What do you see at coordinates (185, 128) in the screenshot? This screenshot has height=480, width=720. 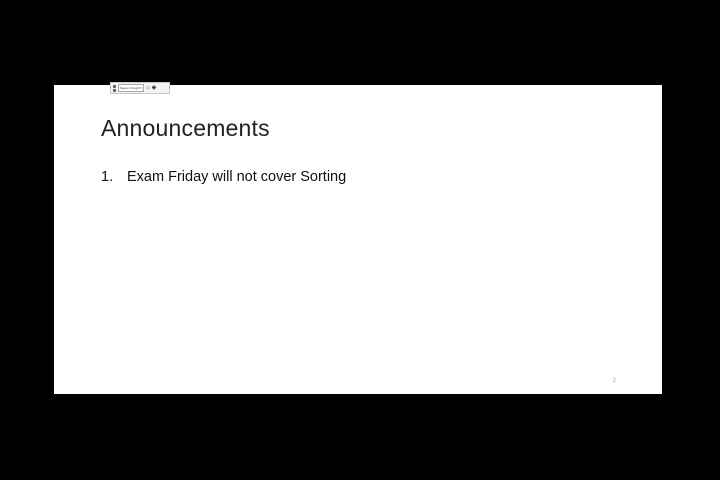 I see `slide-title: Announcements` at bounding box center [185, 128].